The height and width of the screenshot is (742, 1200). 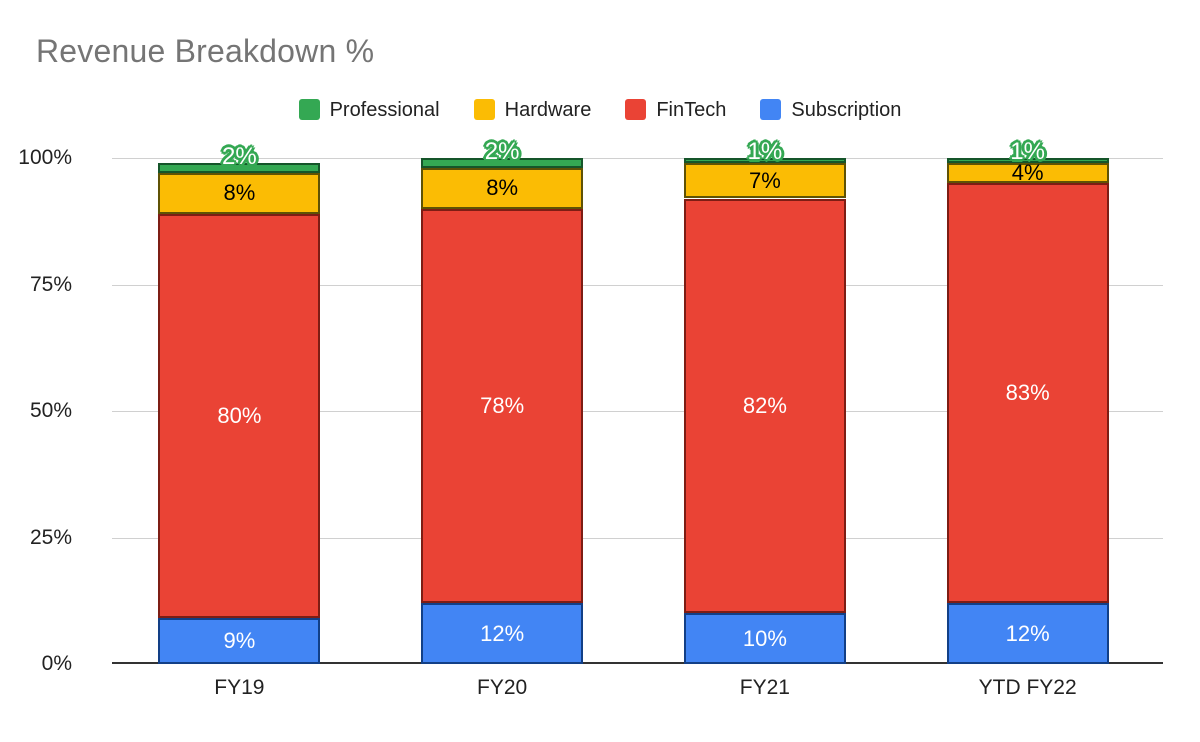 I want to click on bar-segment-value-label: 10%, so click(x=764, y=638).